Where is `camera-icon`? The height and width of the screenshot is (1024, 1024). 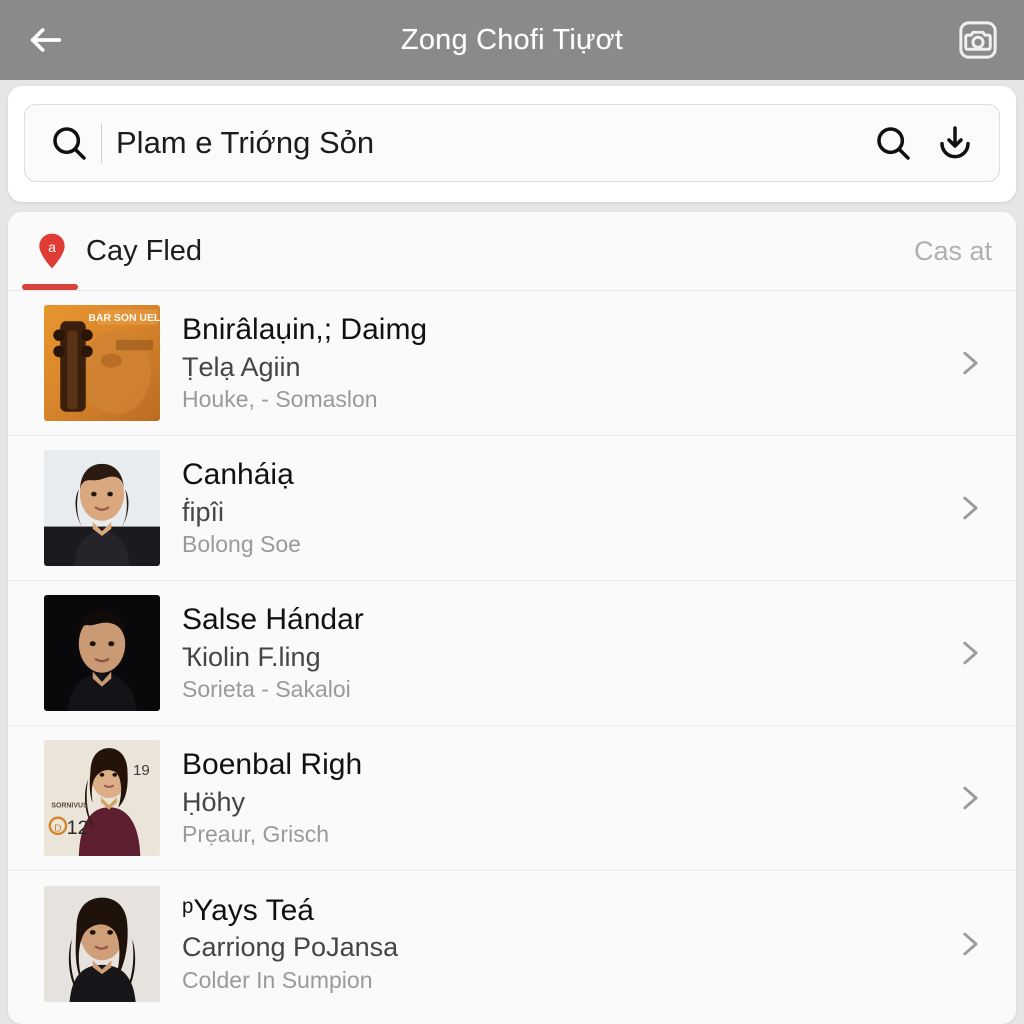 camera-icon is located at coordinates (978, 40).